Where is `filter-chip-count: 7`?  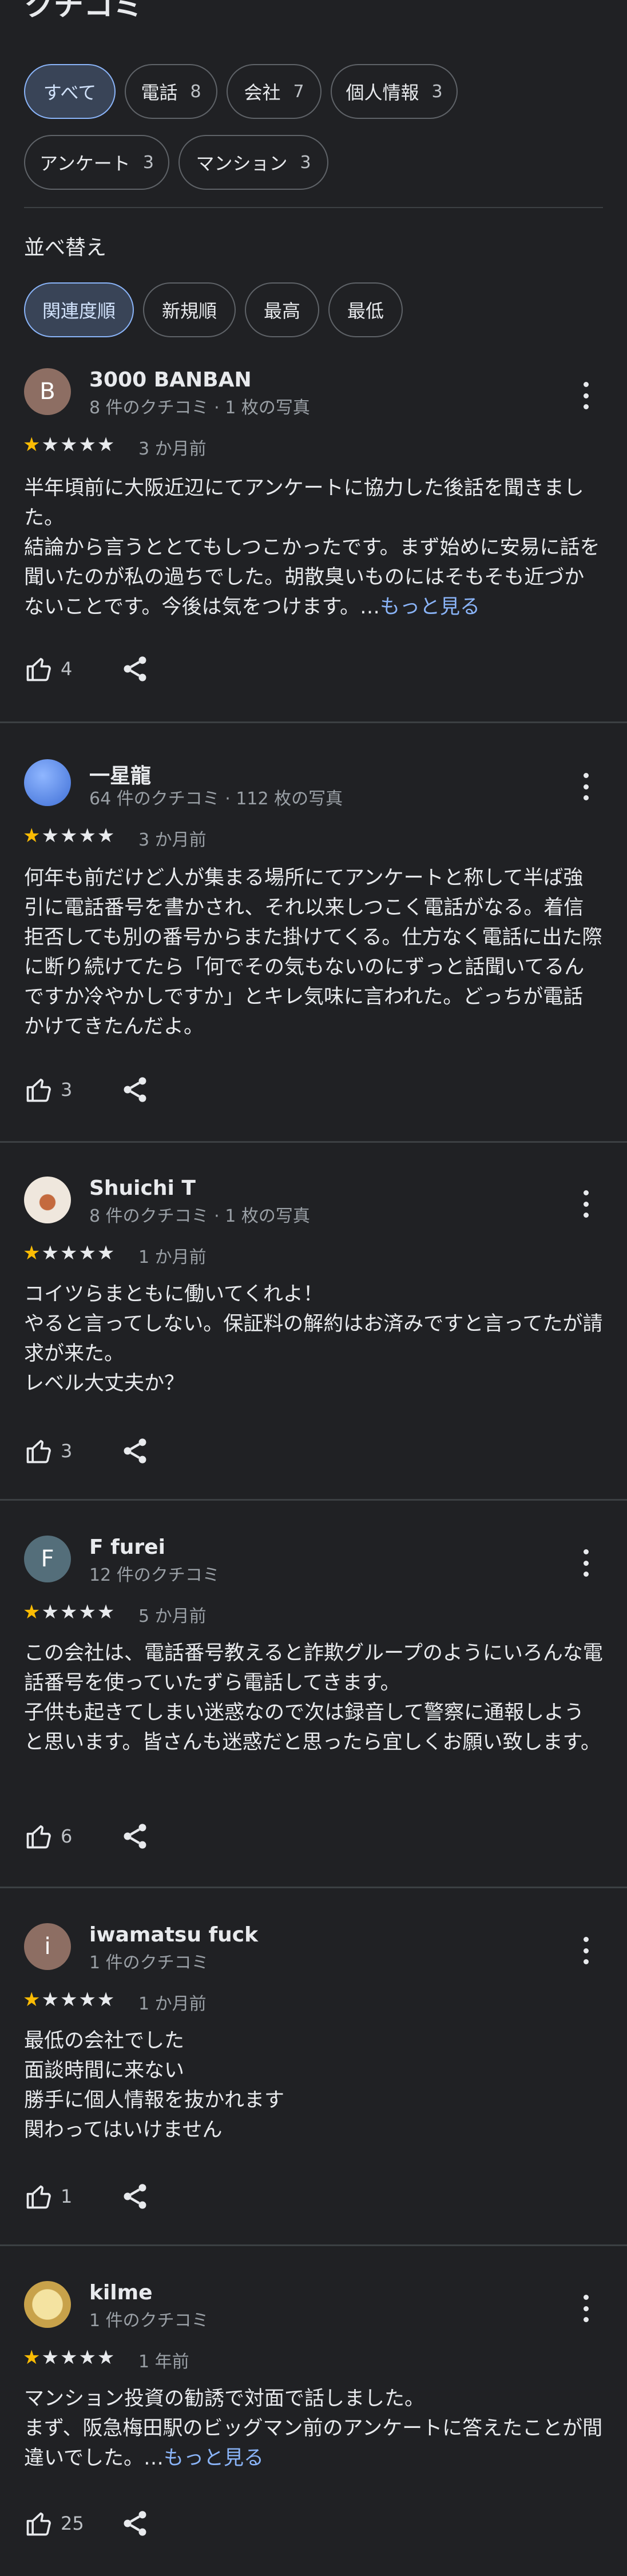 filter-chip-count: 7 is located at coordinates (298, 91).